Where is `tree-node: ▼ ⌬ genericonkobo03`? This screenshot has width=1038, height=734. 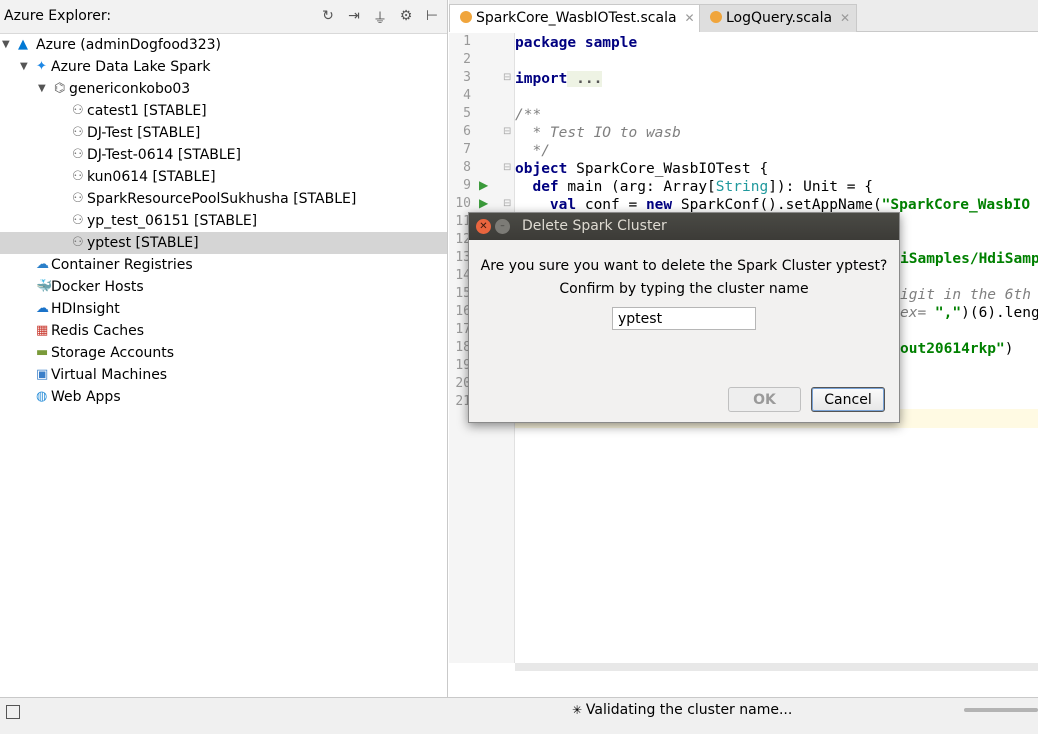
tree-node: ▼ ⌬ genericonkobo03 is located at coordinates (223, 89).